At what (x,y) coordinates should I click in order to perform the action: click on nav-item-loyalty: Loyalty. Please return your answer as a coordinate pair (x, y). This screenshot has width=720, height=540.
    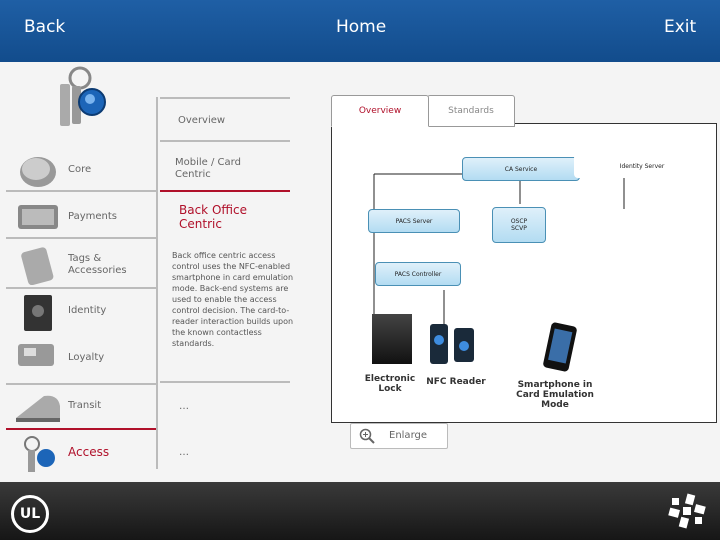
    Looking at the image, I should click on (81, 360).